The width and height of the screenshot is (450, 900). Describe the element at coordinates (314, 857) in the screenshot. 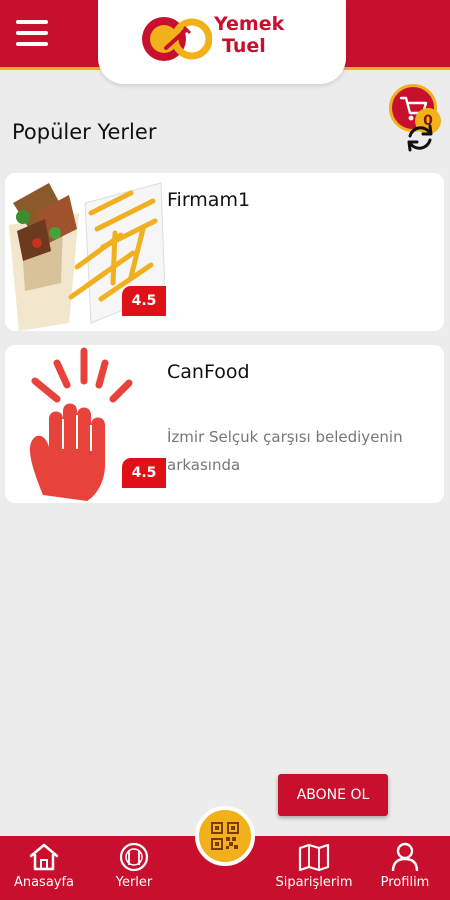

I see `map-icon` at that location.